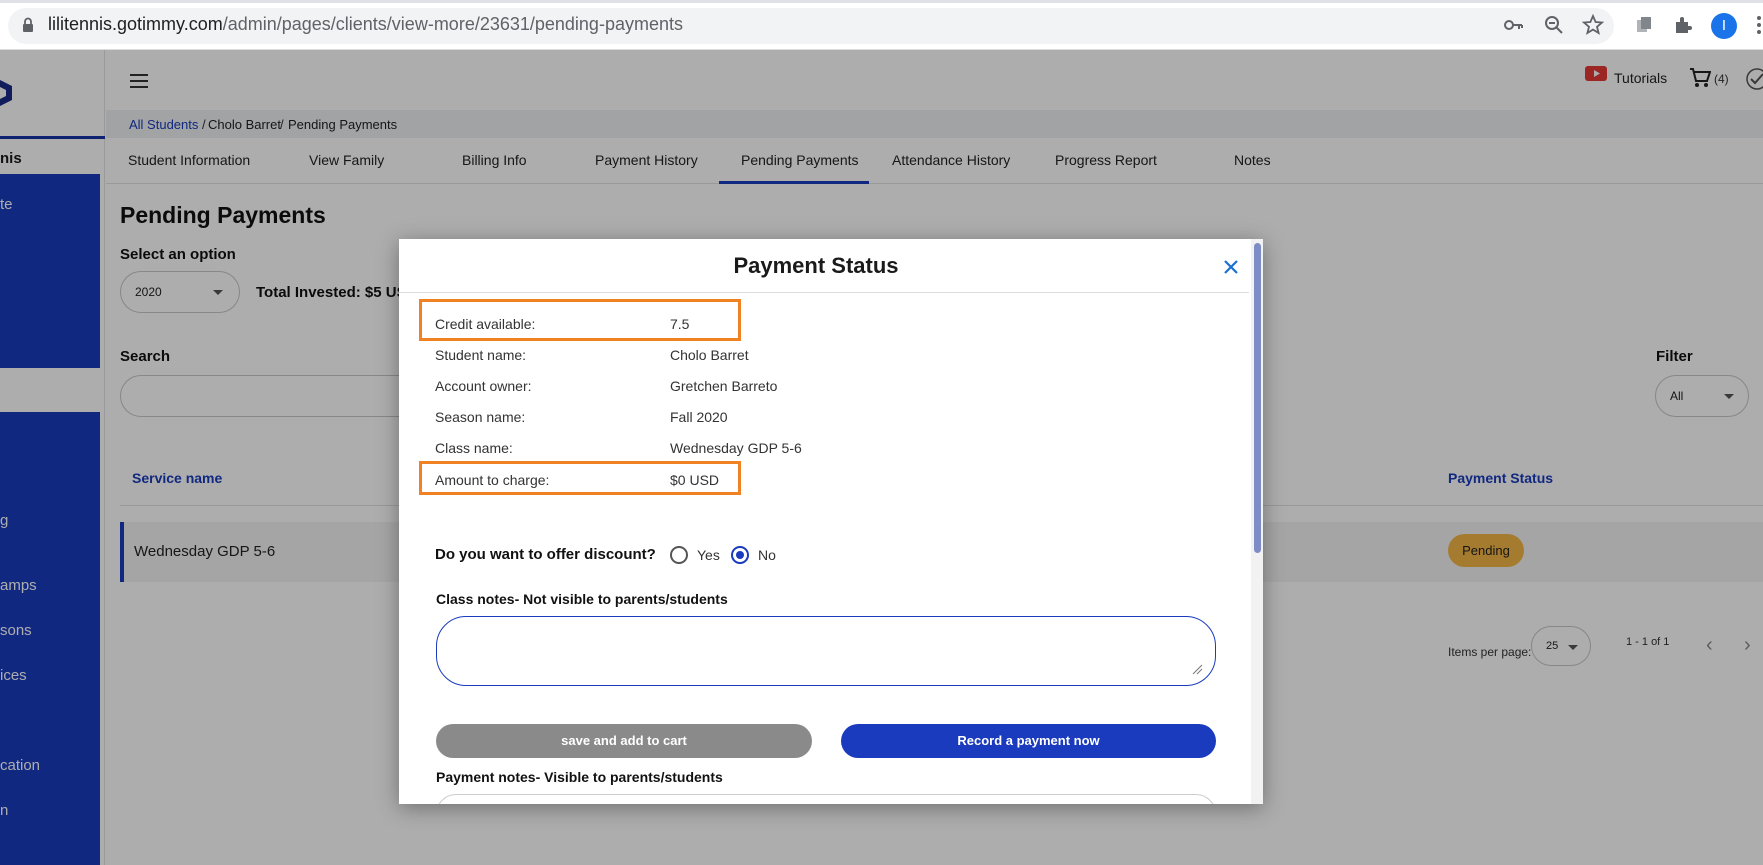 Image resolution: width=1763 pixels, height=865 pixels. What do you see at coordinates (1257, 398) in the screenshot?
I see `dialog-scrollbar-thumb` at bounding box center [1257, 398].